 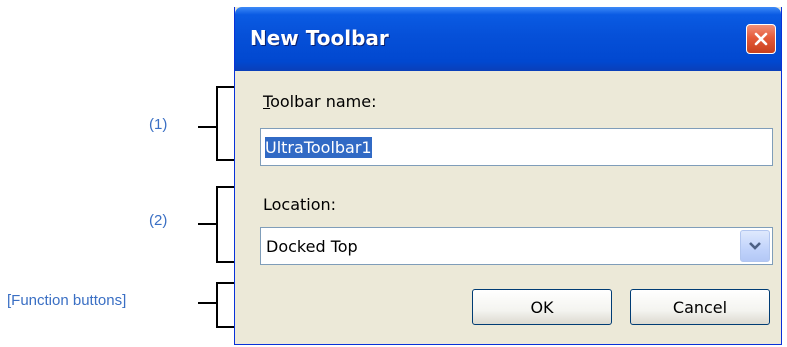 What do you see at coordinates (700, 307) in the screenshot?
I see `cancel-button: Cancel` at bounding box center [700, 307].